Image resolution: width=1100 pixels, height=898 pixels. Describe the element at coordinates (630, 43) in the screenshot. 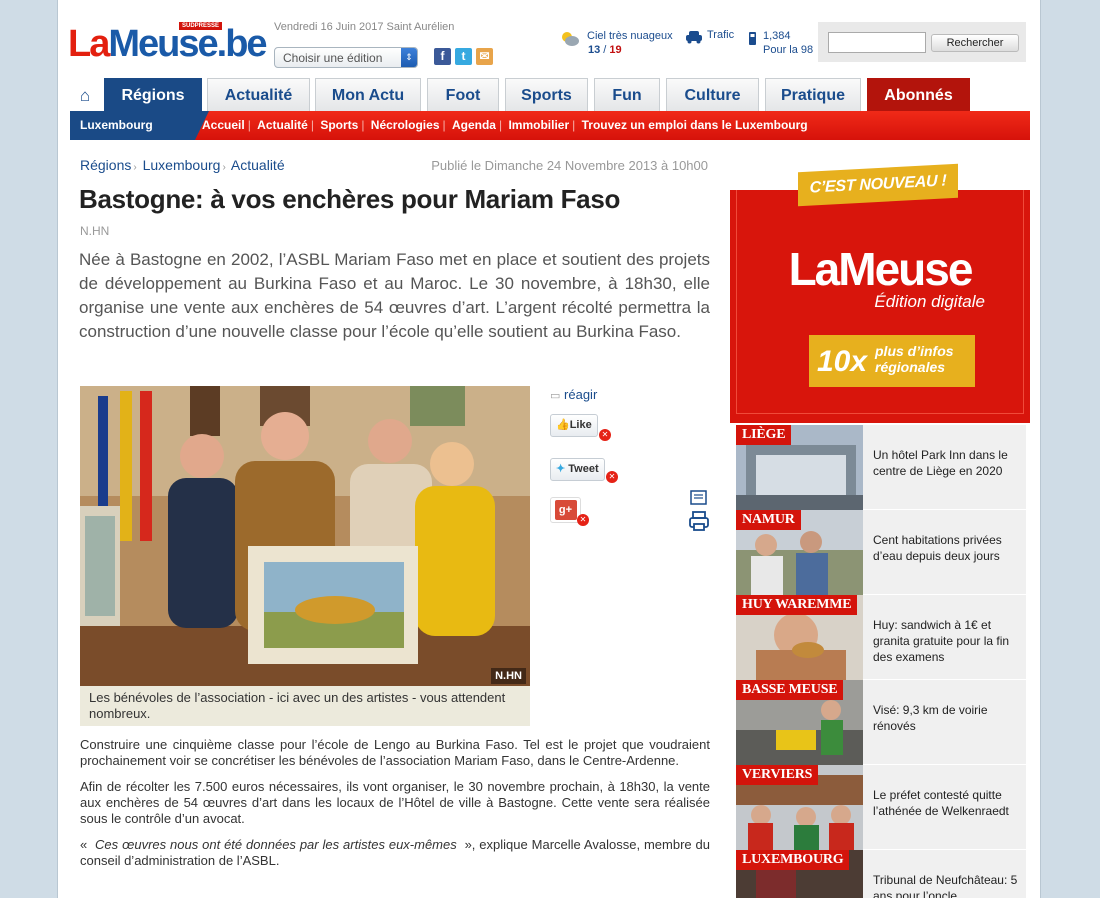

I see `weather-widget: Ciel très nuageux 13 / 19` at that location.